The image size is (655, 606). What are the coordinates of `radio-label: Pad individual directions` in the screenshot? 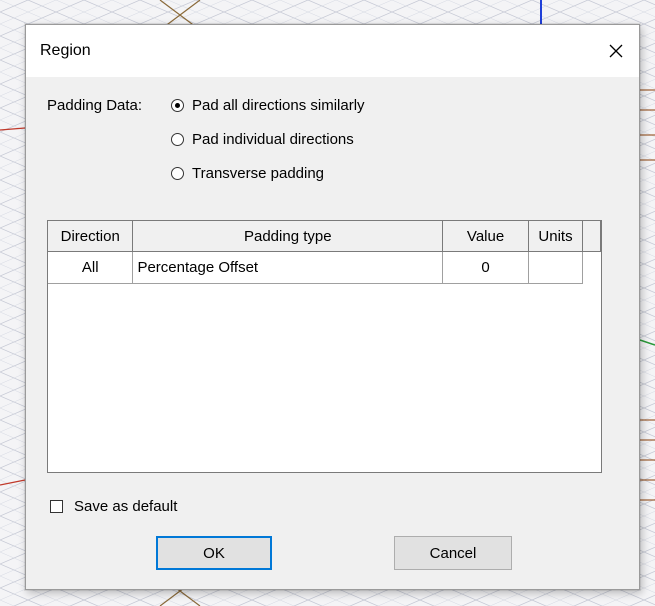 It's located at (273, 139).